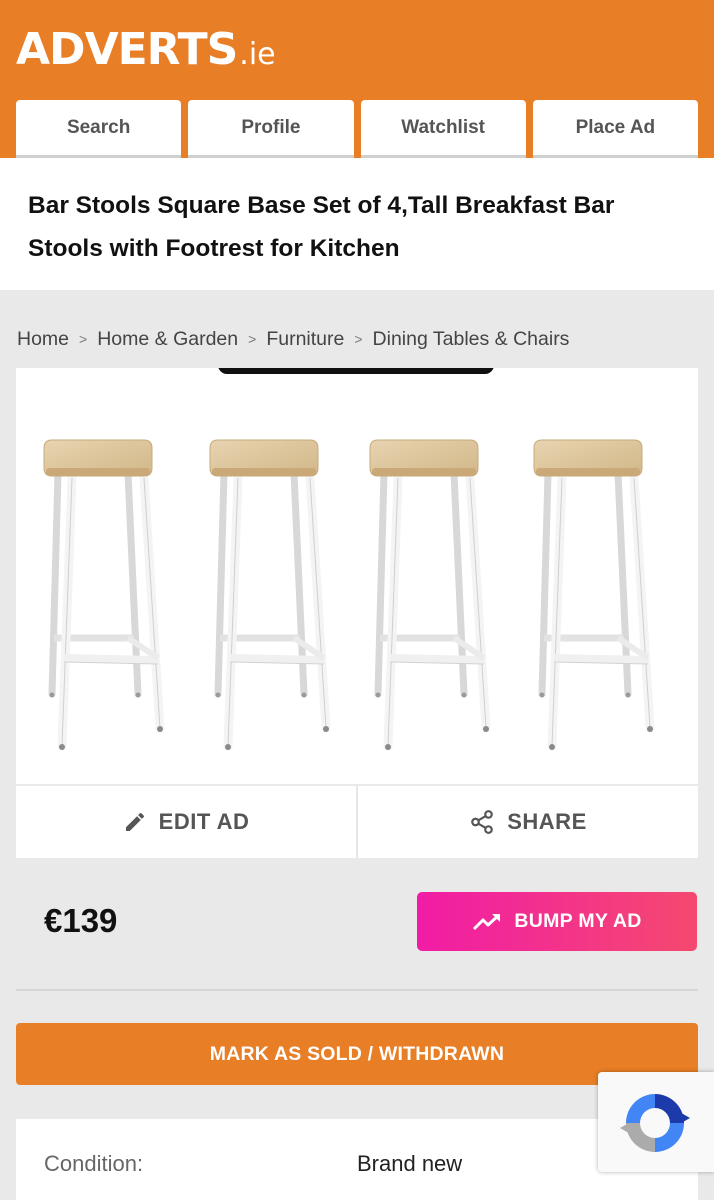 The height and width of the screenshot is (1200, 714). Describe the element at coordinates (482, 822) in the screenshot. I see `share-icon` at that location.